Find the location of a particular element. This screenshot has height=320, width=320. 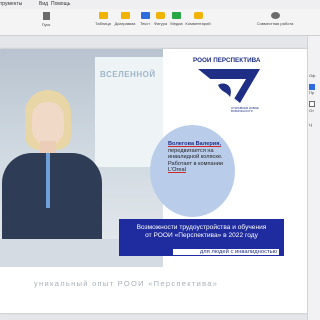

panel-label-1: Оф is located at coordinates (312, 75).